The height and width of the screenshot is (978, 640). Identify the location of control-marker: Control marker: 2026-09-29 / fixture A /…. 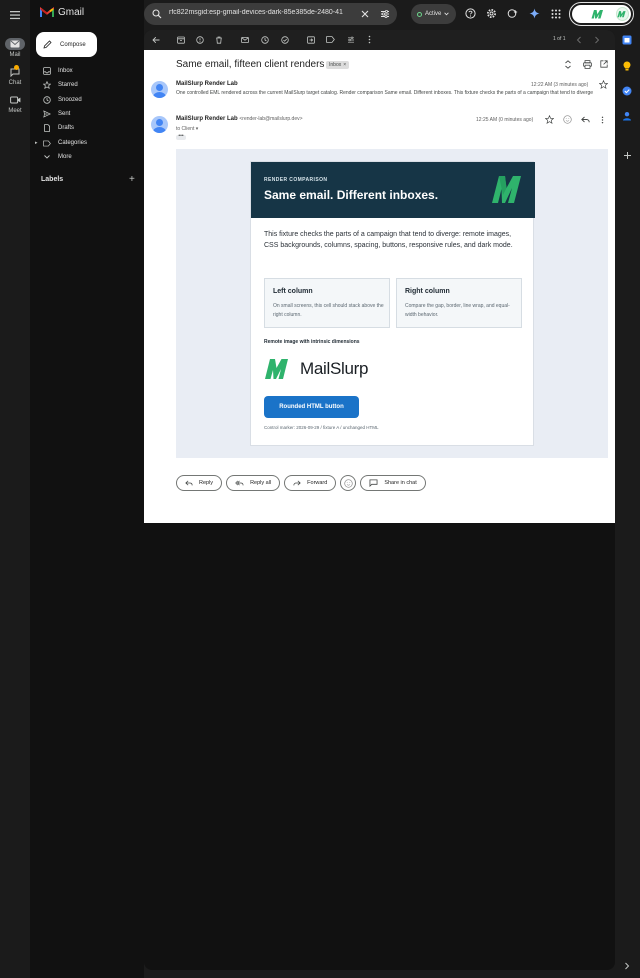
(321, 427).